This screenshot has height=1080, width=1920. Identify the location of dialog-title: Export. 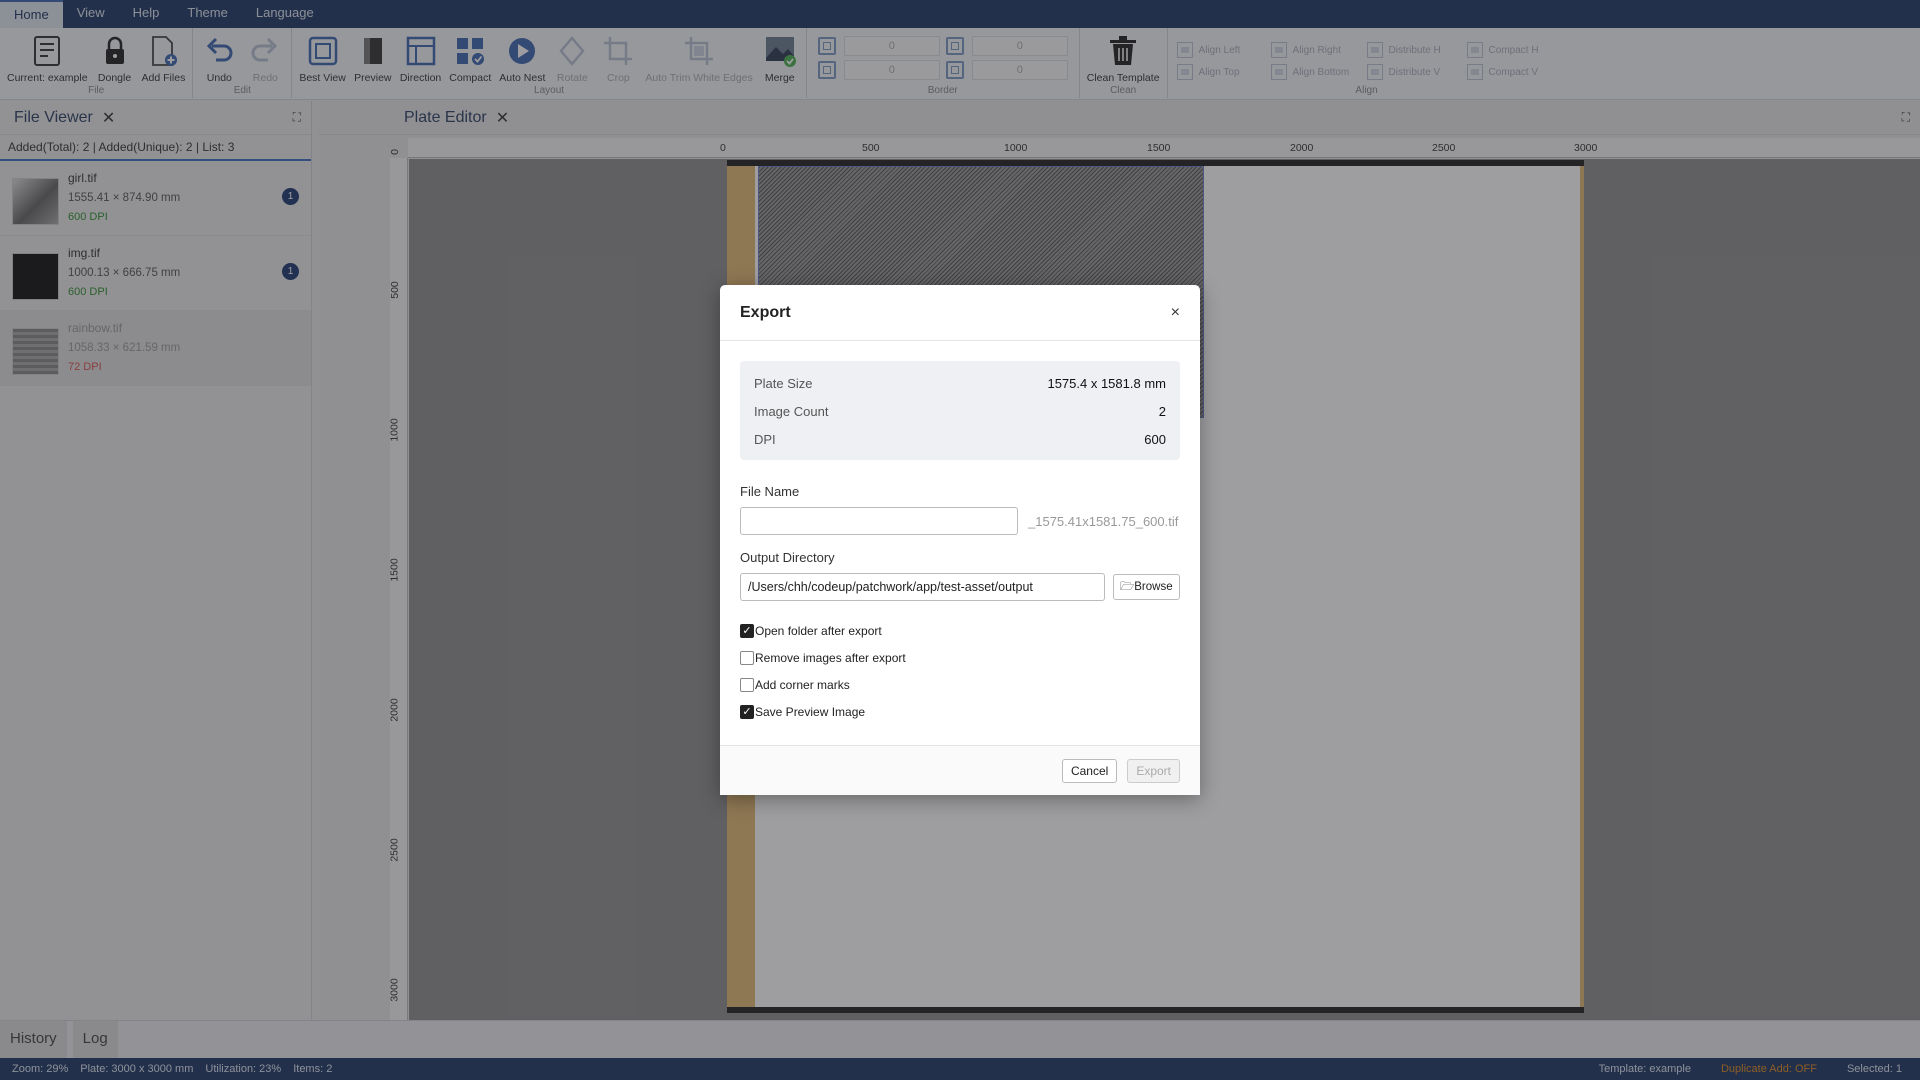
(765, 312).